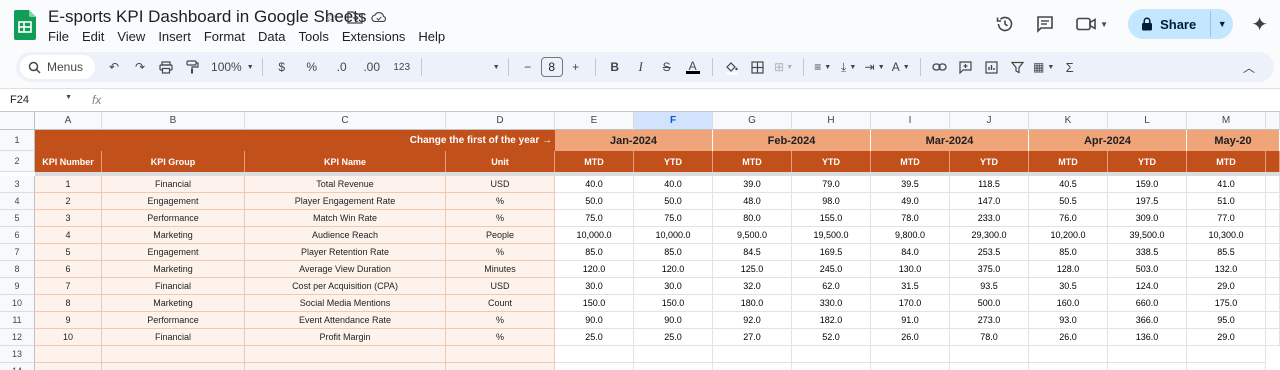 This screenshot has width=1280, height=370. Describe the element at coordinates (1226, 269) in the screenshot. I see `table-cell: 132.0` at that location.